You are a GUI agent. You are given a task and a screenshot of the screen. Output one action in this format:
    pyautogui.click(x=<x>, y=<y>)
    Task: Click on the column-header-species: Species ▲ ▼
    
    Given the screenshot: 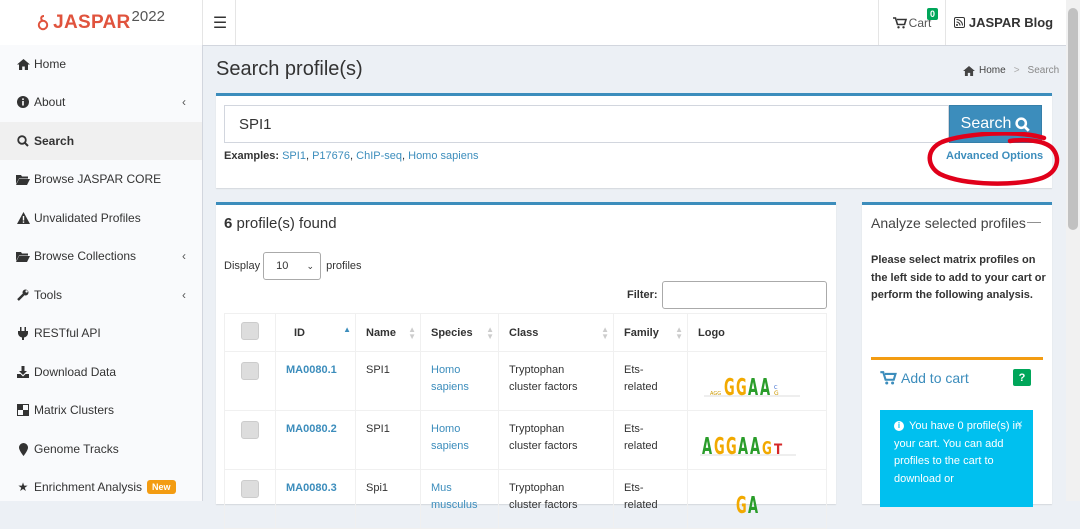 What is the action you would take?
    pyautogui.click(x=459, y=332)
    